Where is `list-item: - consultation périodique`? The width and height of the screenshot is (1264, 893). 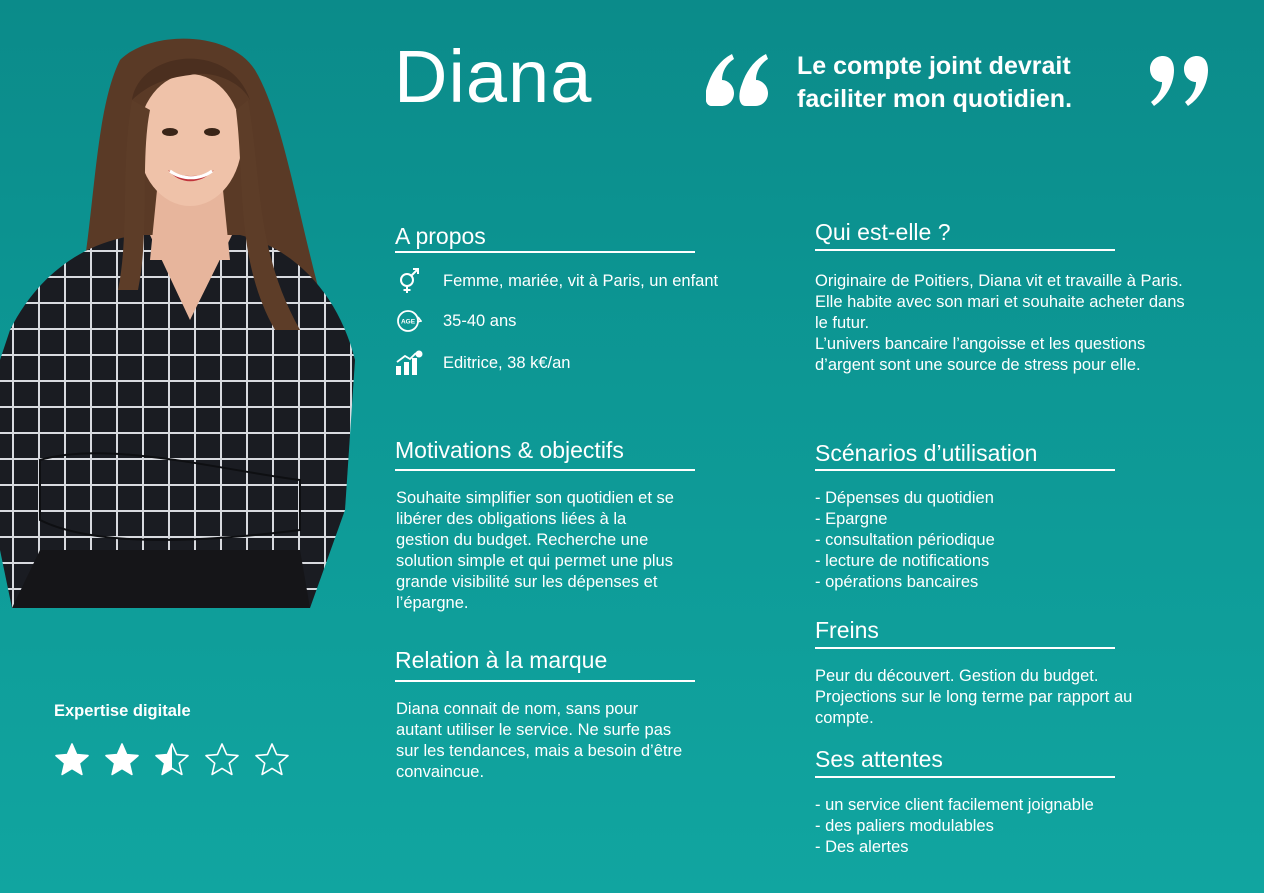 list-item: - consultation périodique is located at coordinates (905, 540).